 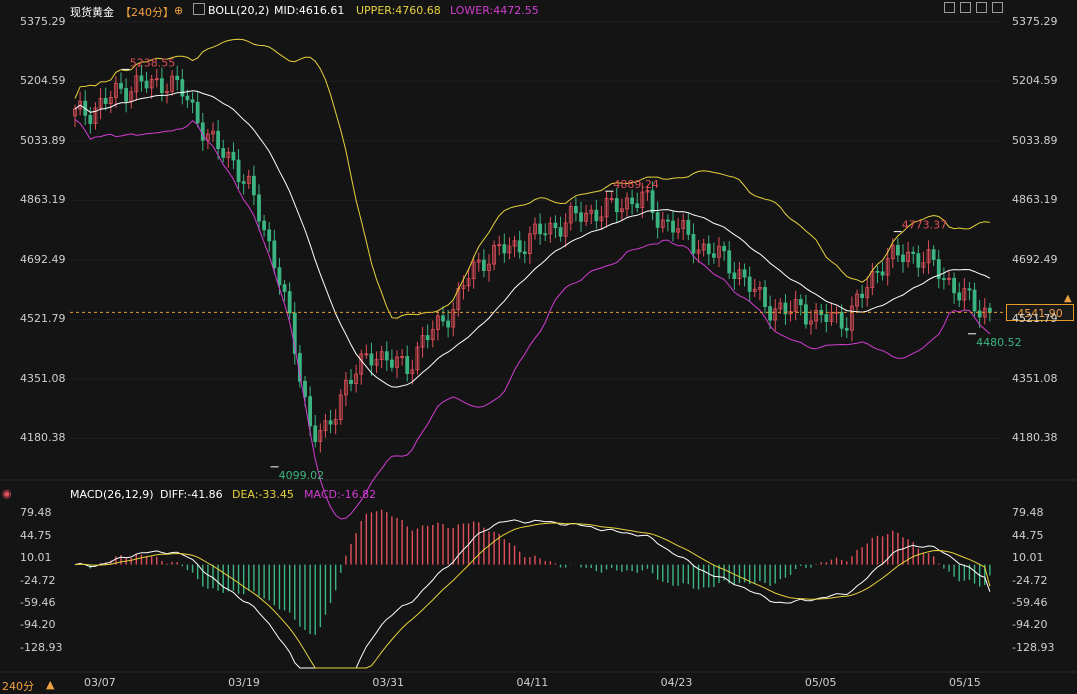 I want to click on x-tick: 03/19, so click(x=244, y=682).